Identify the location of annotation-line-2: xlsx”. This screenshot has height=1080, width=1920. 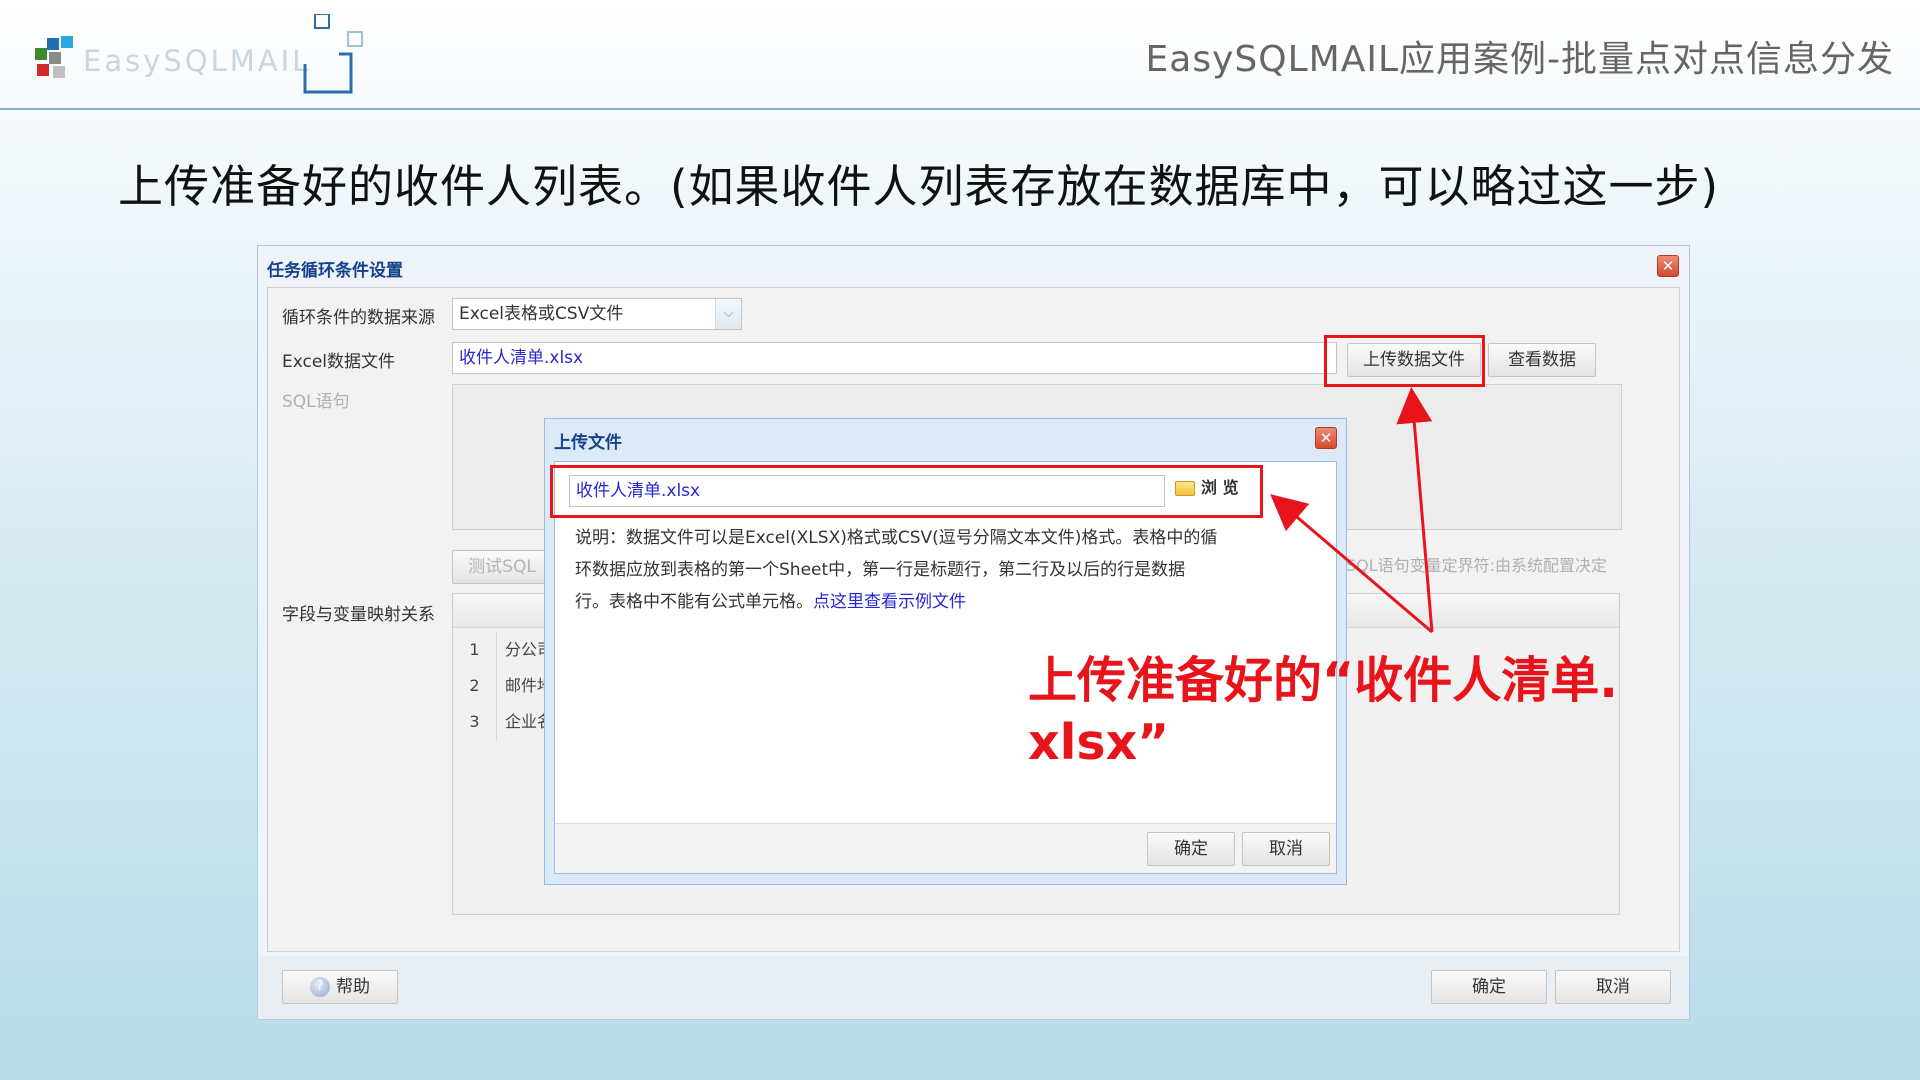
(1099, 742).